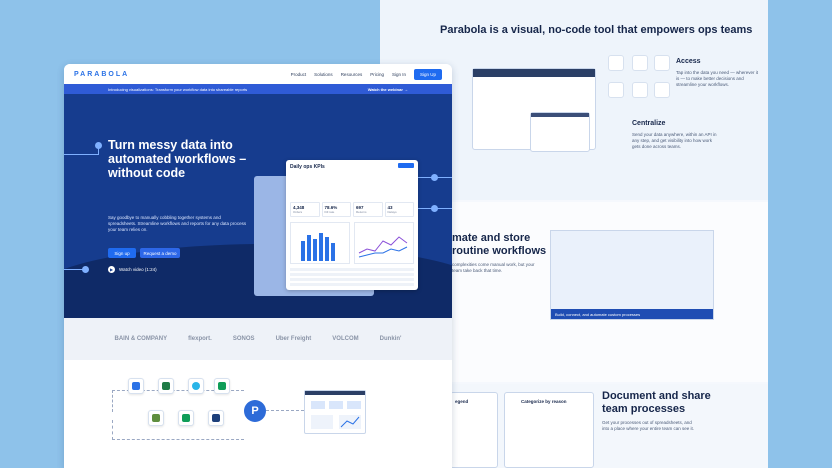 The height and width of the screenshot is (468, 832). Describe the element at coordinates (336, 209) in the screenshot. I see `kpi-card: 78.6% Fill rate` at that location.